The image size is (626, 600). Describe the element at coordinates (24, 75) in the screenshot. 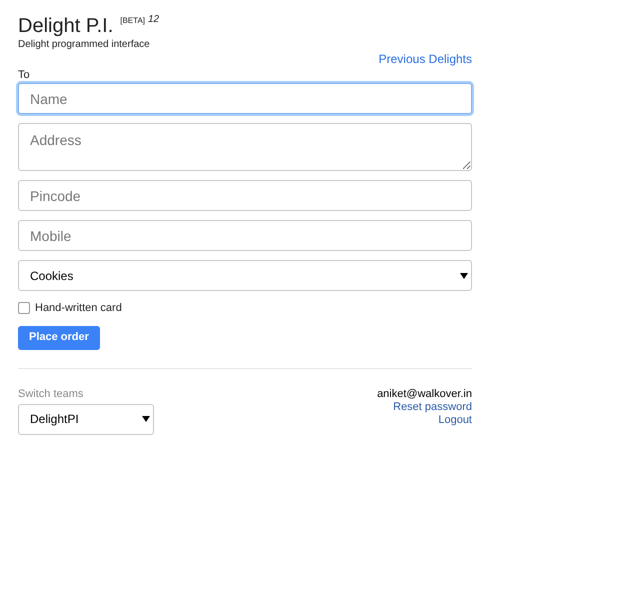

I see `to-label: To` at that location.